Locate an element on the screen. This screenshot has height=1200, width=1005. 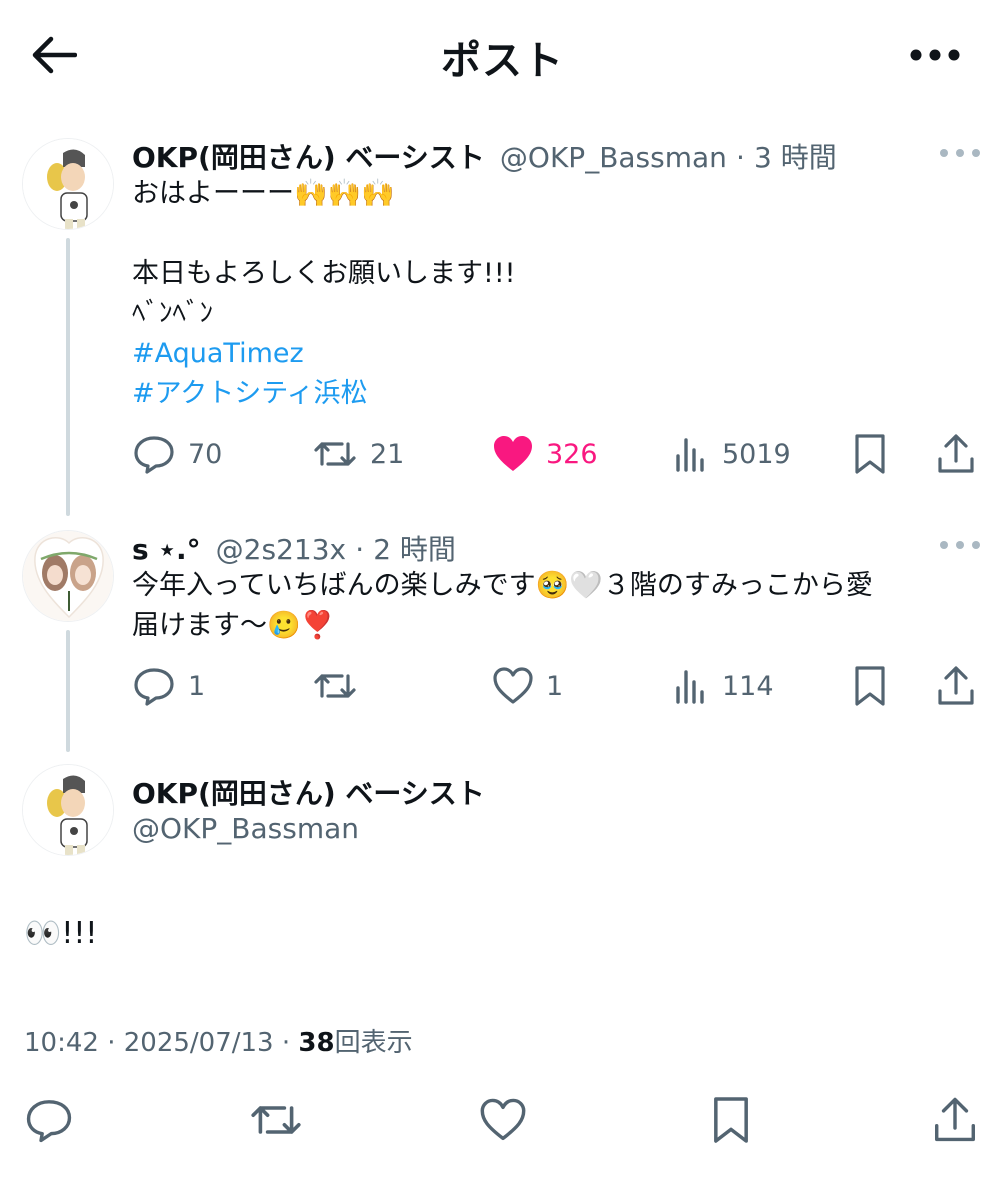
post-text-line: 届けます〜🥲❣️ is located at coordinates (233, 625).